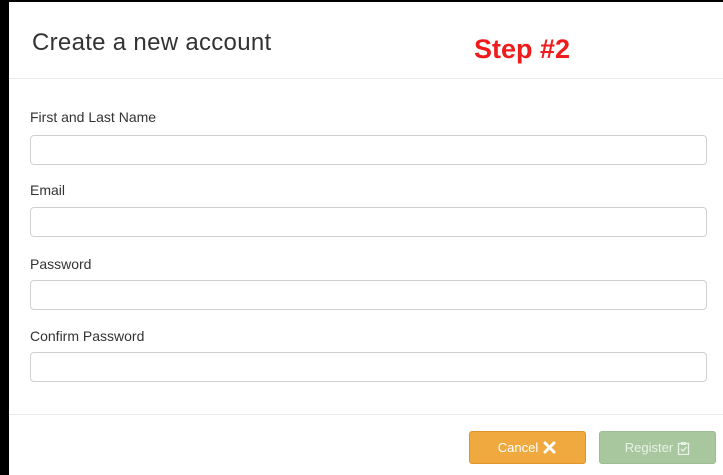 The width and height of the screenshot is (723, 475). I want to click on close-x-icon, so click(549, 447).